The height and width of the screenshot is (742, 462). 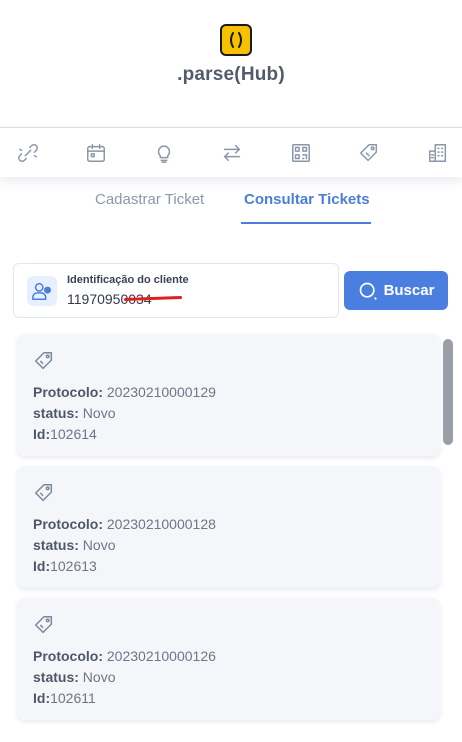 What do you see at coordinates (42, 291) in the screenshot?
I see `user-icon` at bounding box center [42, 291].